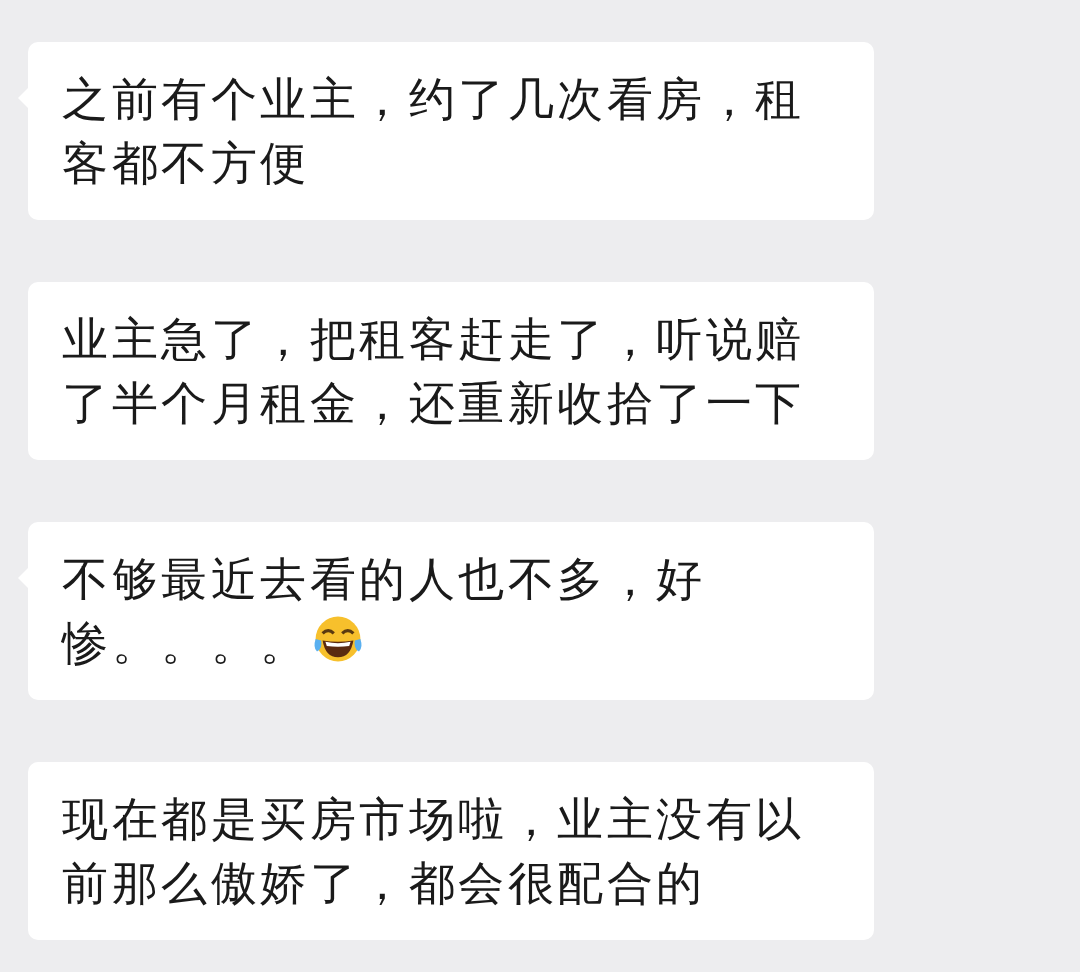 This screenshot has height=972, width=1080. I want to click on message-text: 现在都是买房市场啦，业主没有以前那么傲娇了，都会很配合的, so click(433, 851).